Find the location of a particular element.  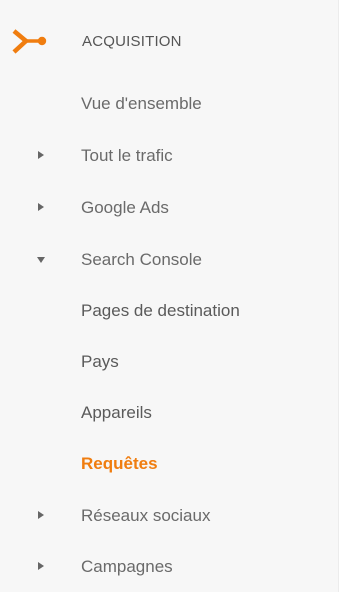

nav-item-label: Appareils is located at coordinates (116, 412).